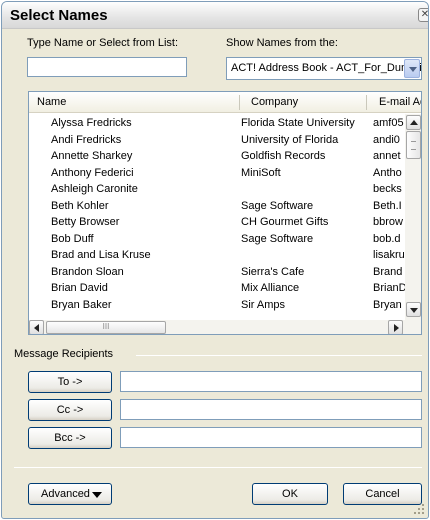 The width and height of the screenshot is (430, 520). What do you see at coordinates (413, 122) in the screenshot?
I see `scroll-up-icon` at bounding box center [413, 122].